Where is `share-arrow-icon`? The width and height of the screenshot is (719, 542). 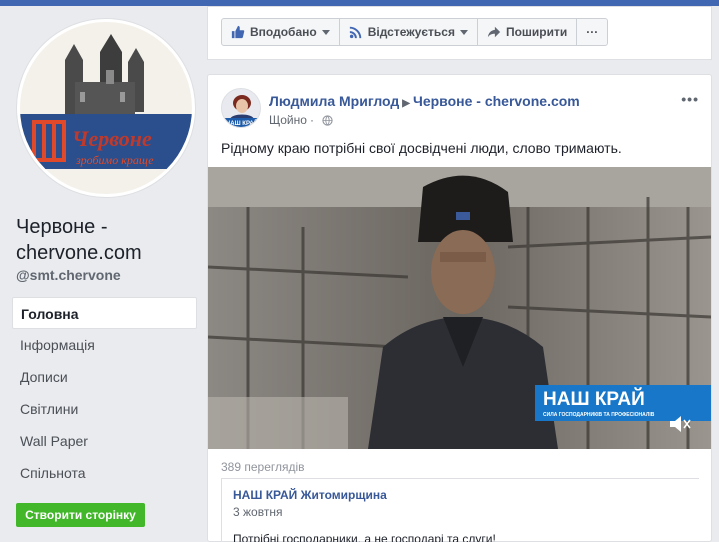 share-arrow-icon is located at coordinates (494, 32).